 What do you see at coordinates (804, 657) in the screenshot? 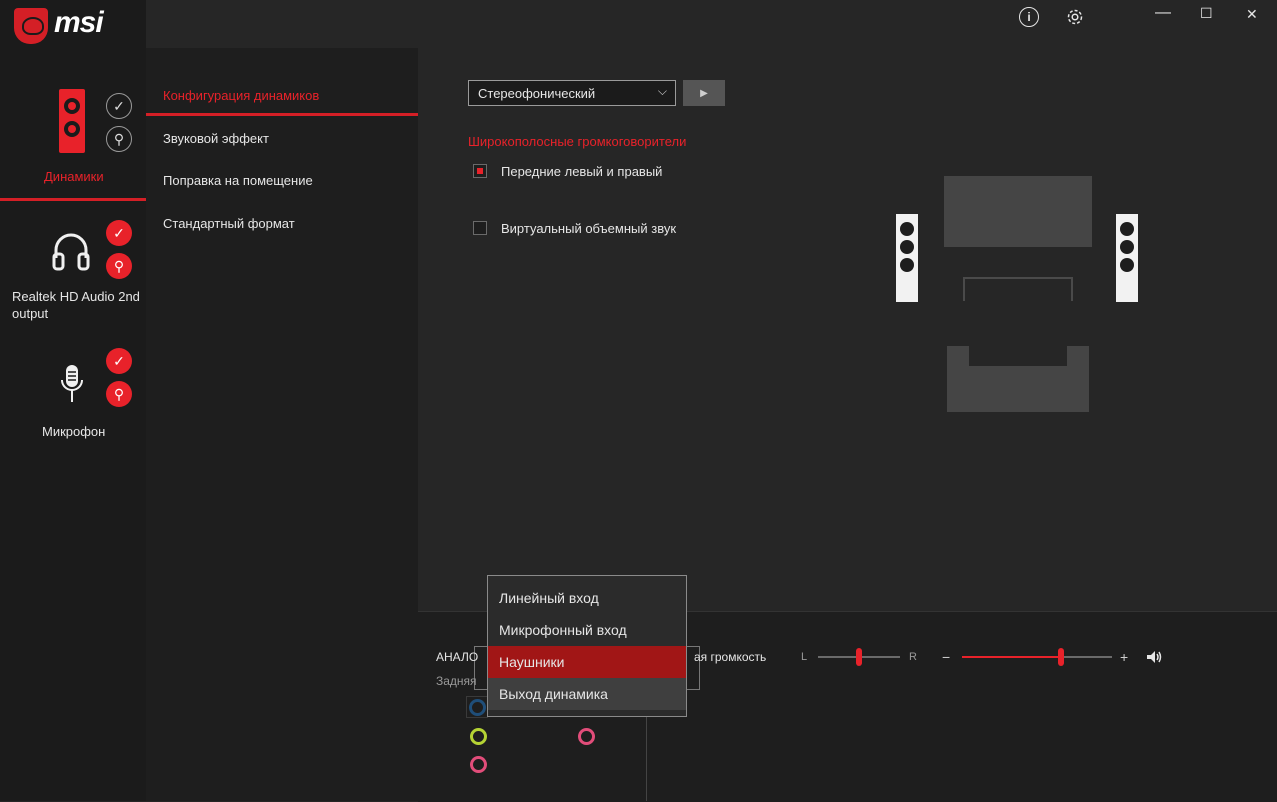
I see `balance-left-label: L` at bounding box center [804, 657].